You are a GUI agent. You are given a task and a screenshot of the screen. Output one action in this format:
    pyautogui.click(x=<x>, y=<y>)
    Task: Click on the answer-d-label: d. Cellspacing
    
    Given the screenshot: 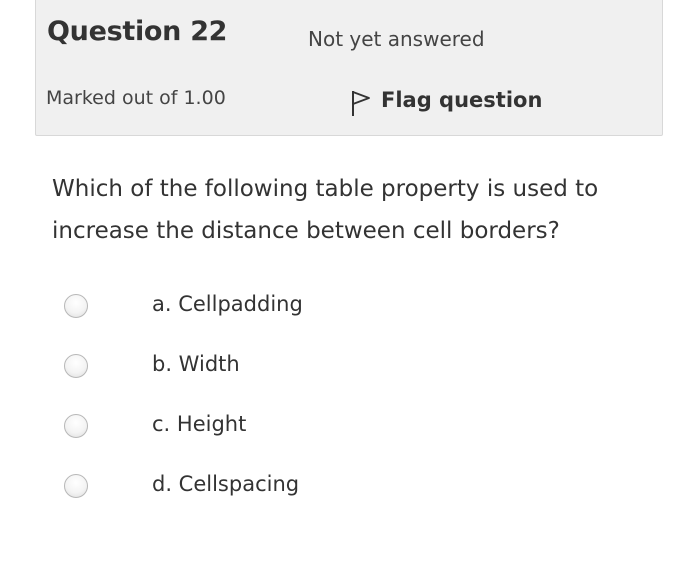 What is the action you would take?
    pyautogui.click(x=225, y=484)
    